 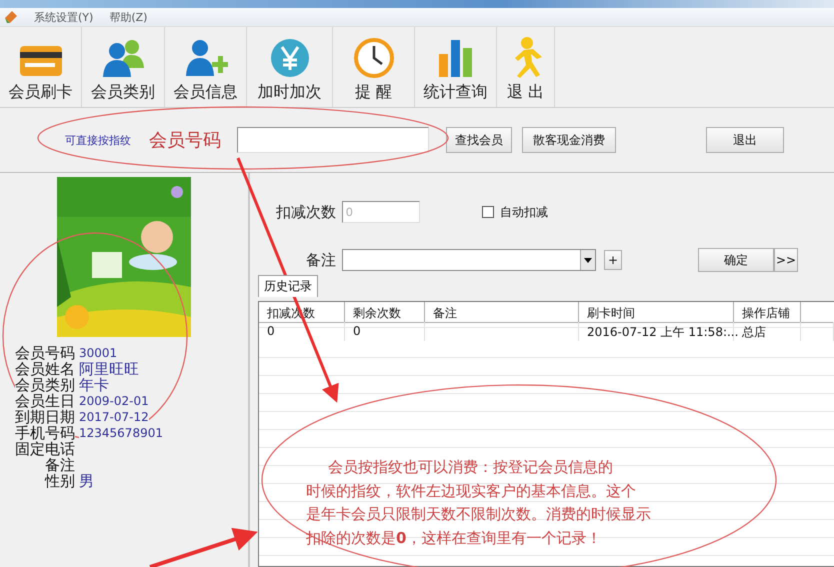 What do you see at coordinates (11, 17) in the screenshot?
I see `app-logo-icon` at bounding box center [11, 17].